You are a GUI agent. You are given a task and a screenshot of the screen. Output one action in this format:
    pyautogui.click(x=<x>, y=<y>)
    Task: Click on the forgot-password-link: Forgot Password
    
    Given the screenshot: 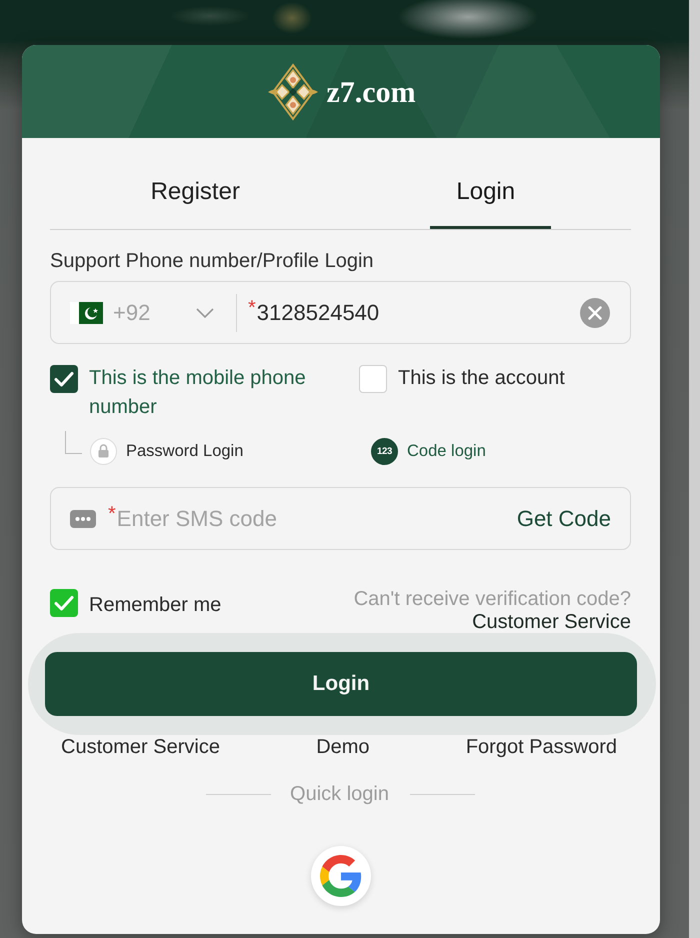 What is the action you would take?
    pyautogui.click(x=541, y=747)
    